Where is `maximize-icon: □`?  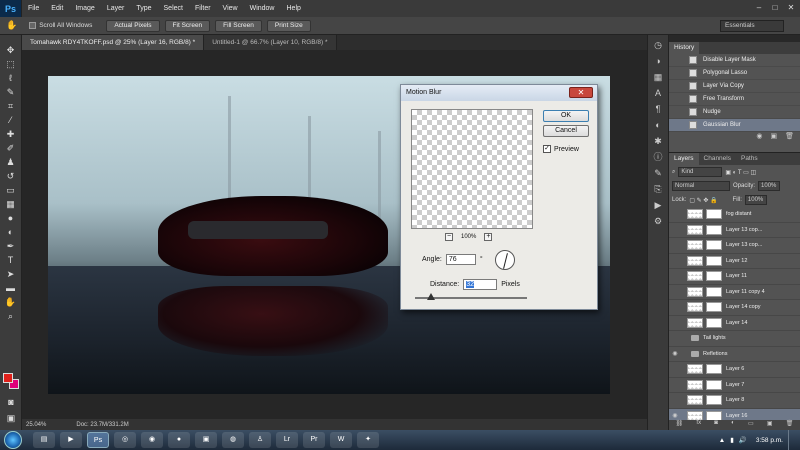 maximize-icon: □ is located at coordinates (775, 7).